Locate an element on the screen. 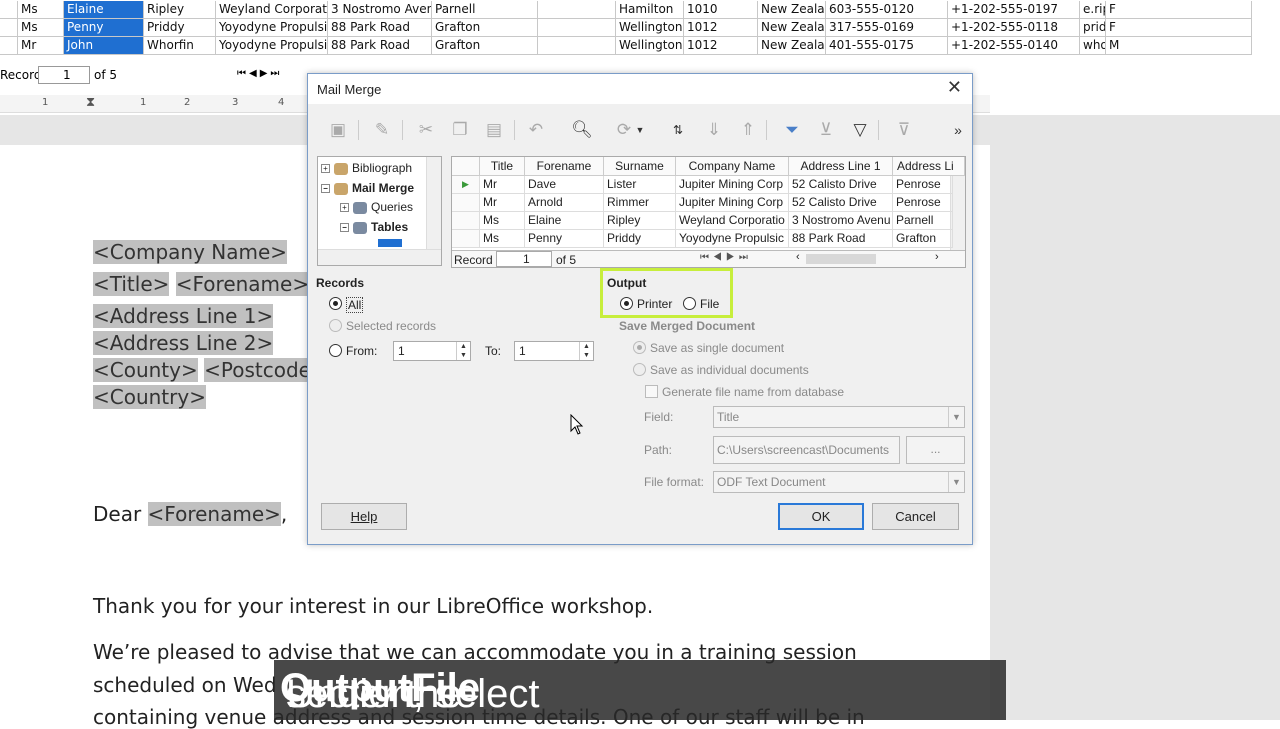 The image size is (1280, 729). background-table-cell: +1-202-555-0140 is located at coordinates (1014, 46).